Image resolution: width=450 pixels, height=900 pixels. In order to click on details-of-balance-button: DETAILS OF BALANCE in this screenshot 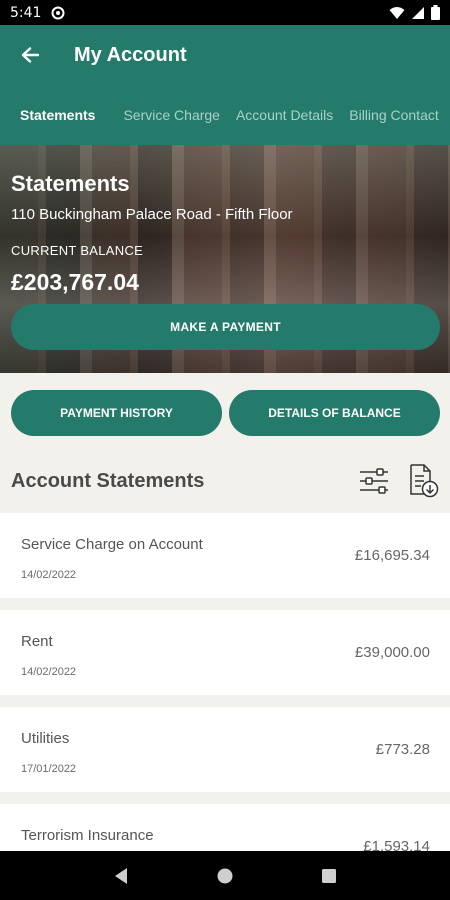, I will do `click(334, 413)`.